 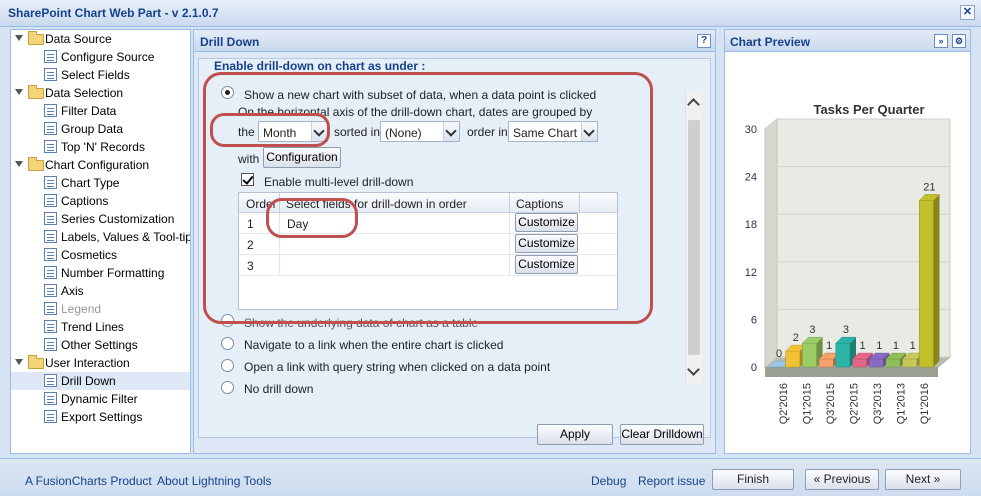 I want to click on tree-item-series-customization: Series Customization, so click(x=100, y=219).